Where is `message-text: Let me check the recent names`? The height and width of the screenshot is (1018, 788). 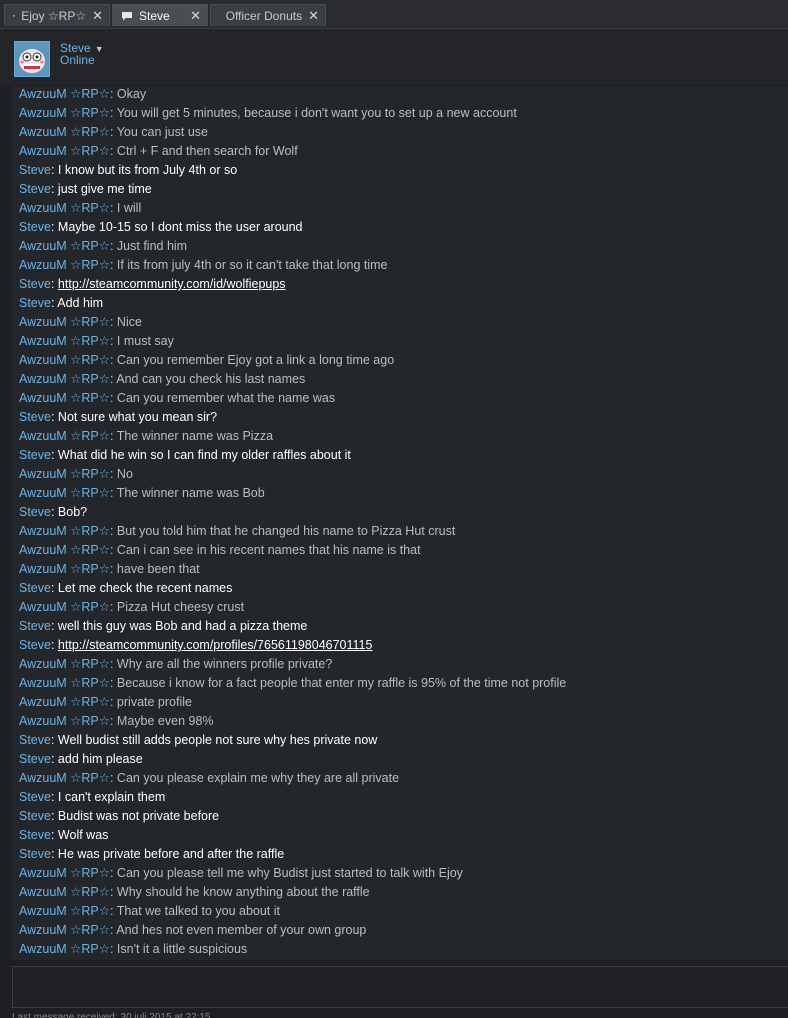 message-text: Let me check the recent names is located at coordinates (145, 588).